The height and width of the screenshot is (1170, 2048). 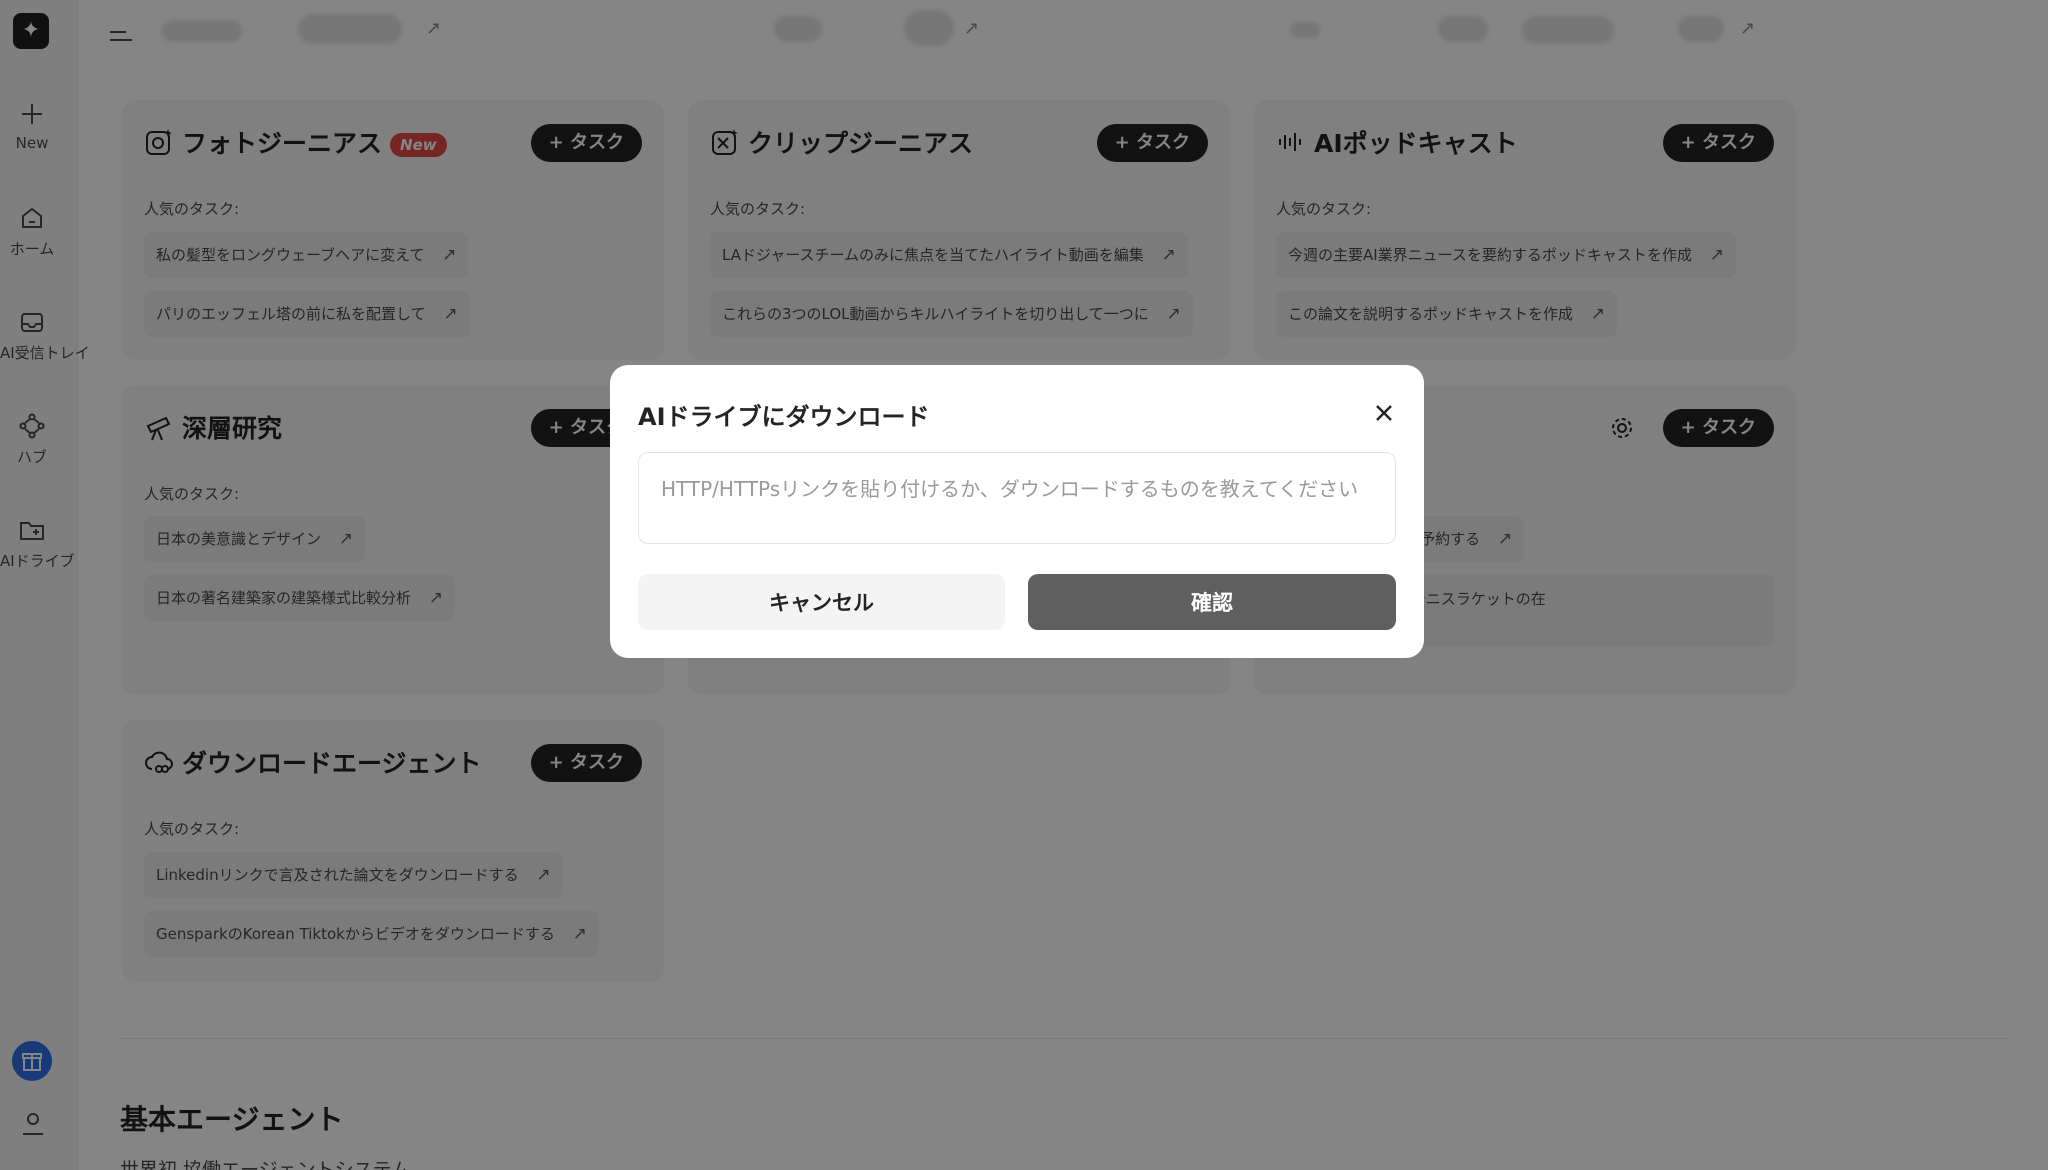 I want to click on download-dialog: AIドライブにダウンロード キャンセル 確認, so click(x=1017, y=511).